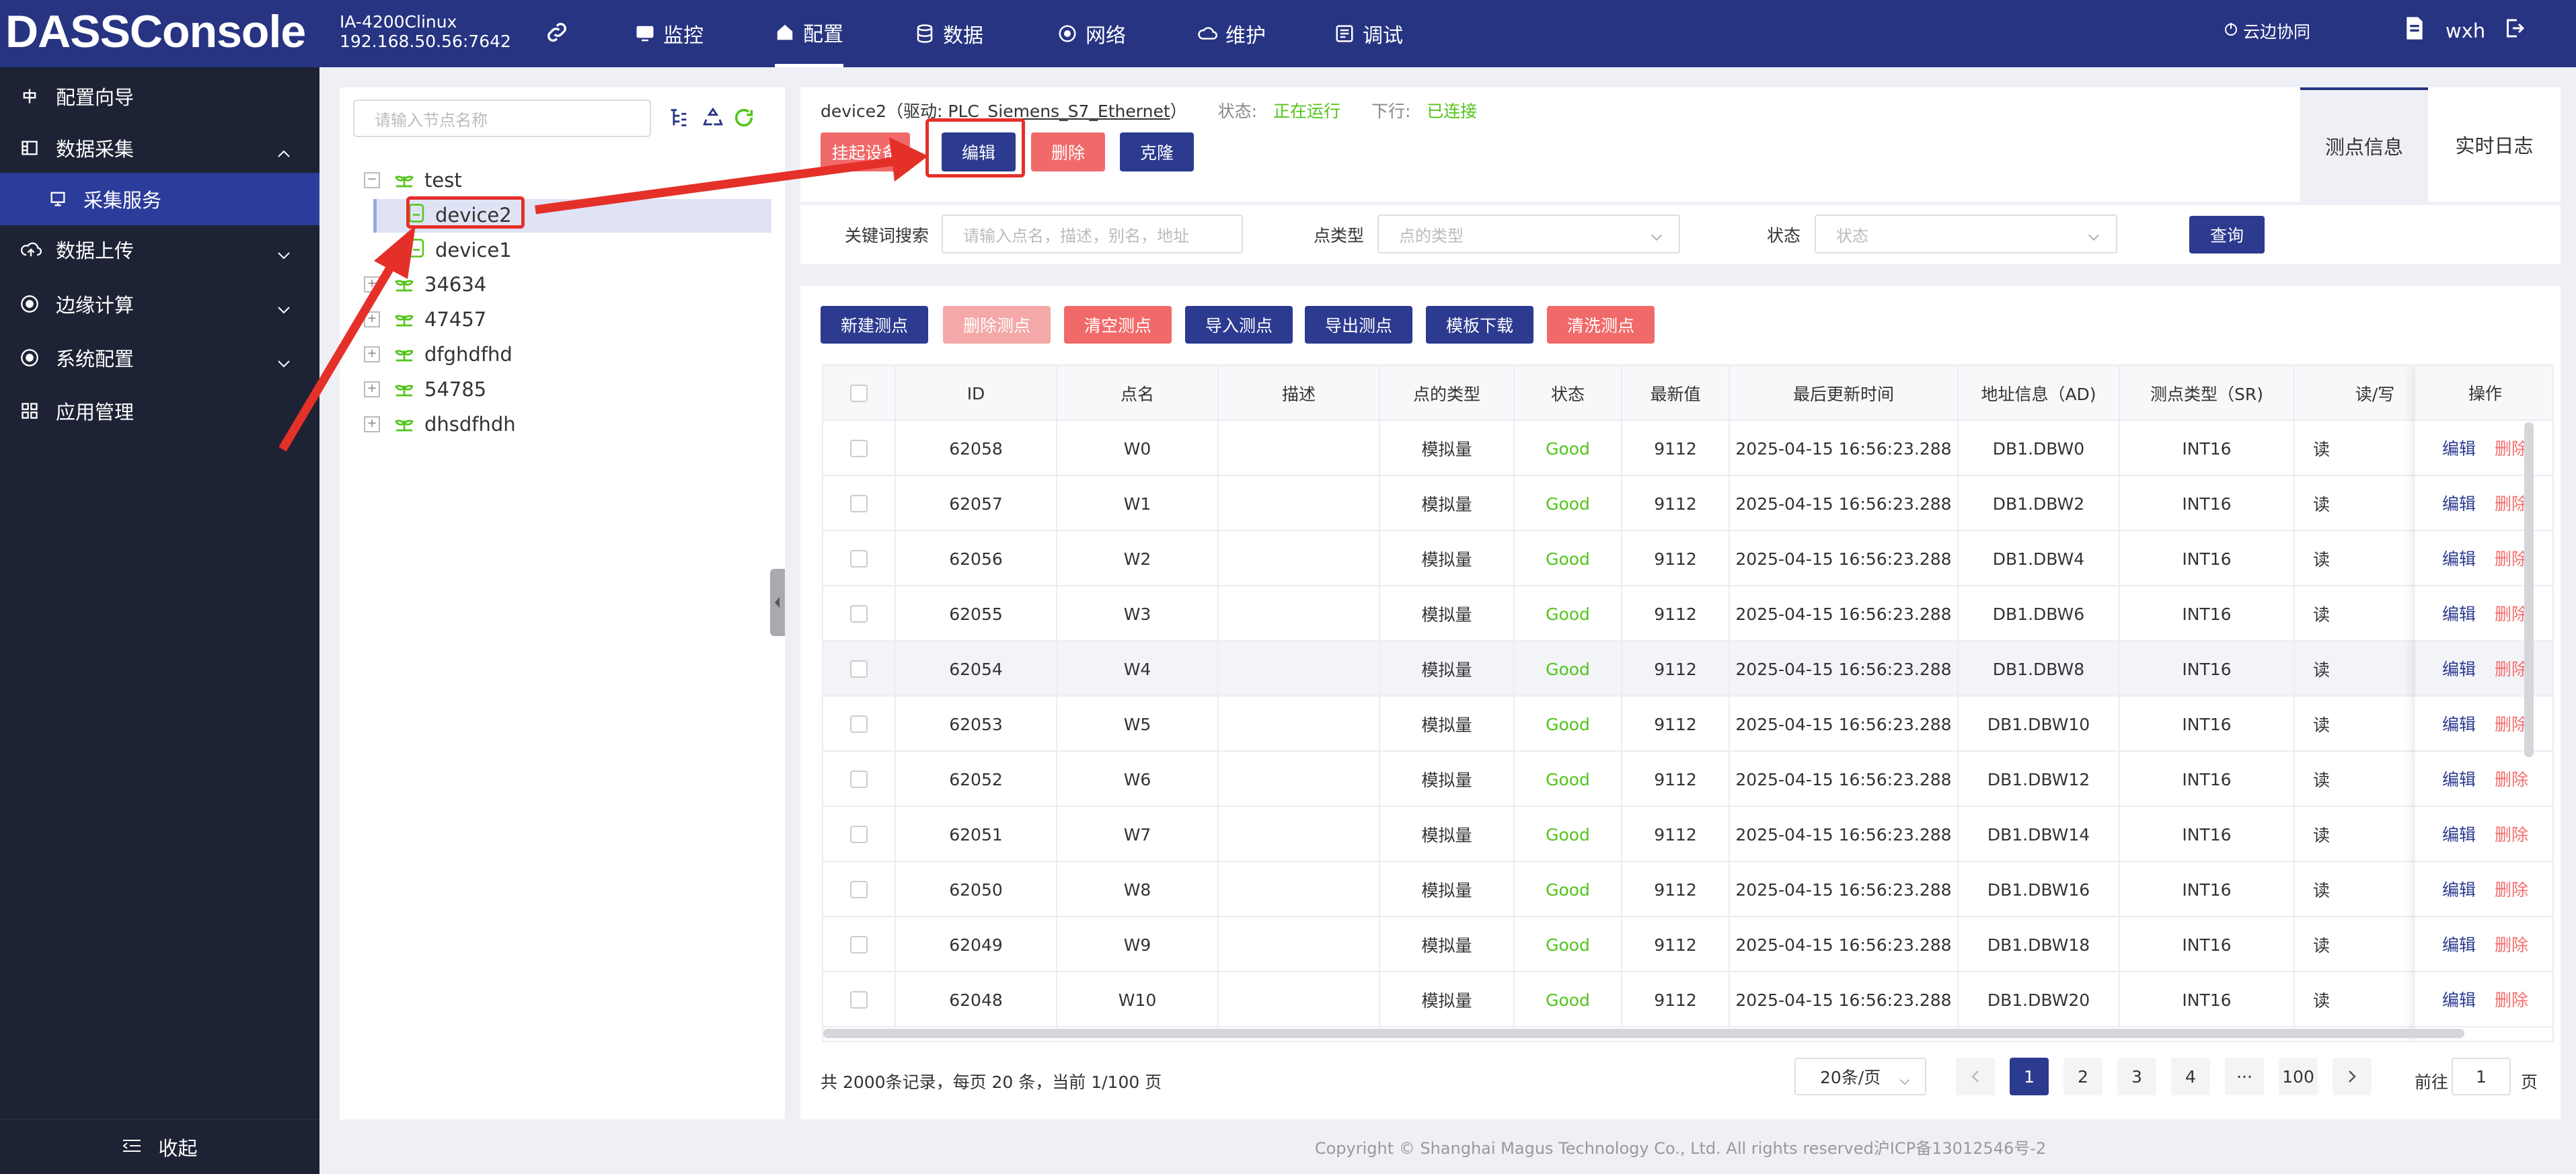 Image resolution: width=2576 pixels, height=1174 pixels. What do you see at coordinates (1528, 234) in the screenshot?
I see `point-type-select: 点的类型` at bounding box center [1528, 234].